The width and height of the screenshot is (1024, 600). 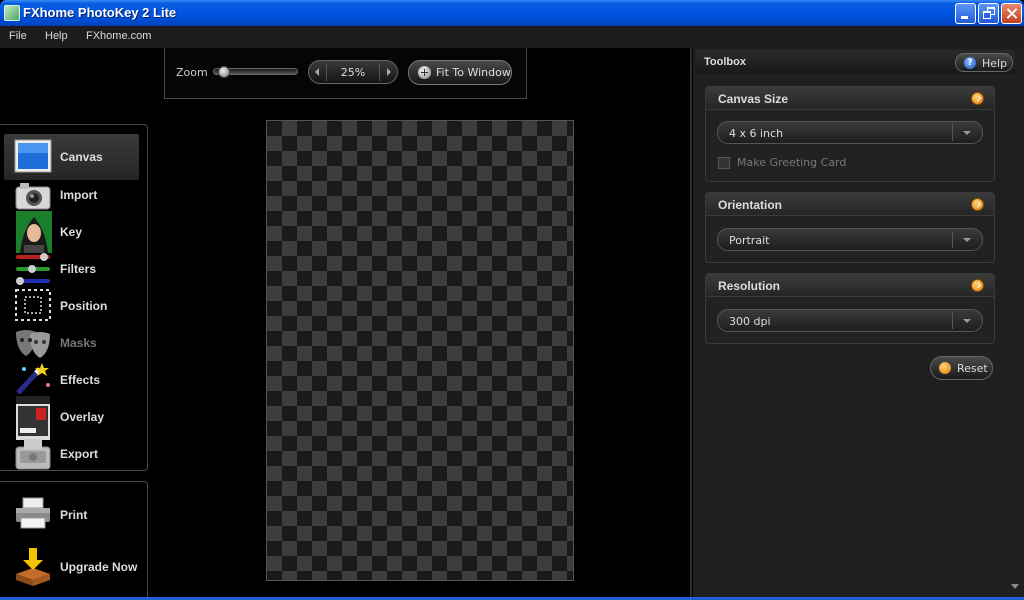 I want to click on zoom-value: 25%, so click(x=353, y=72).